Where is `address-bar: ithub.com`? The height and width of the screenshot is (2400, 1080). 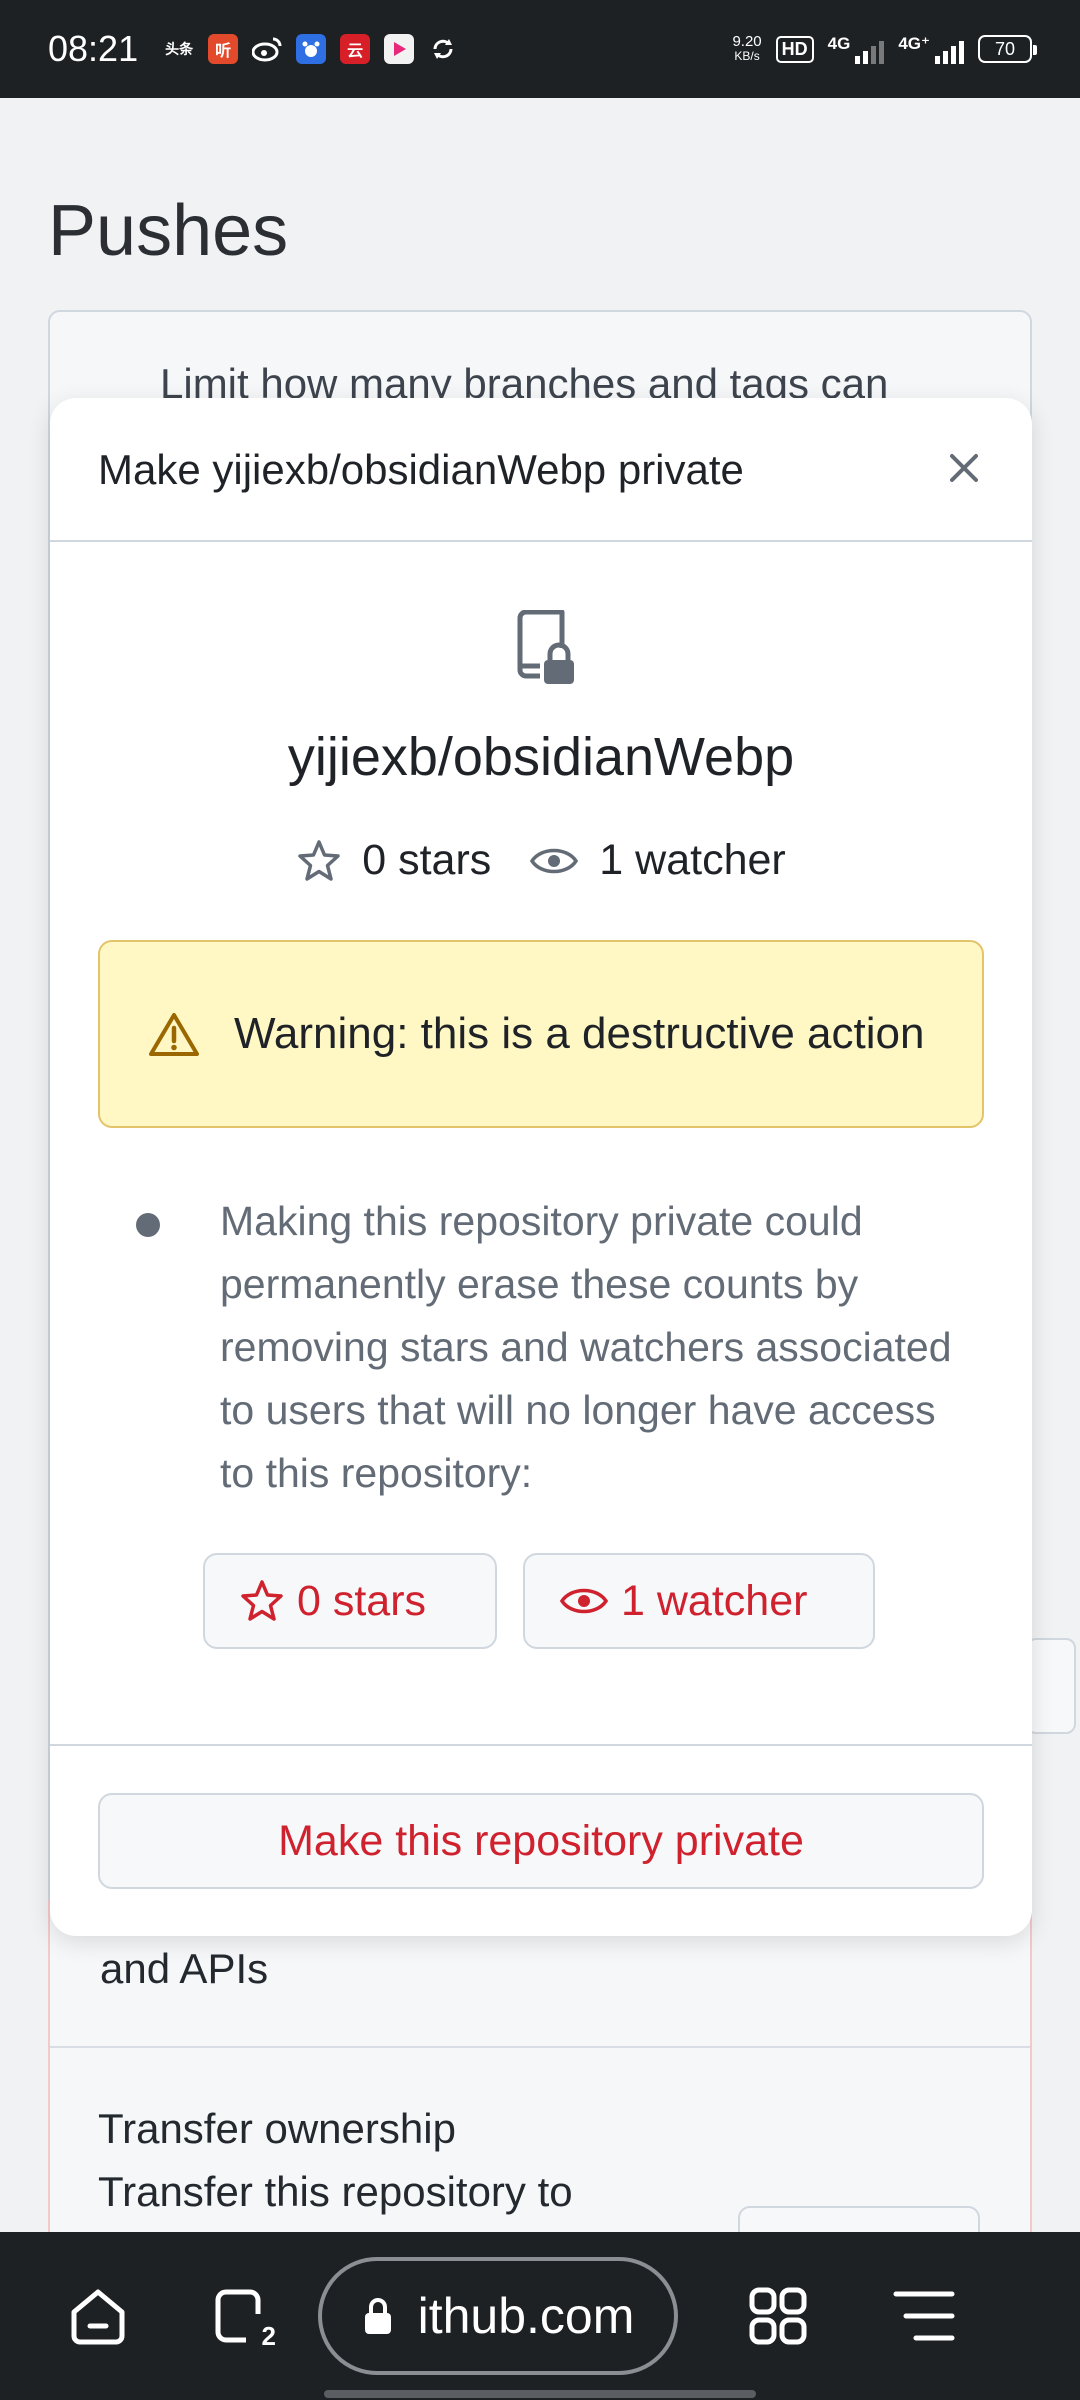 address-bar: ithub.com is located at coordinates (498, 2316).